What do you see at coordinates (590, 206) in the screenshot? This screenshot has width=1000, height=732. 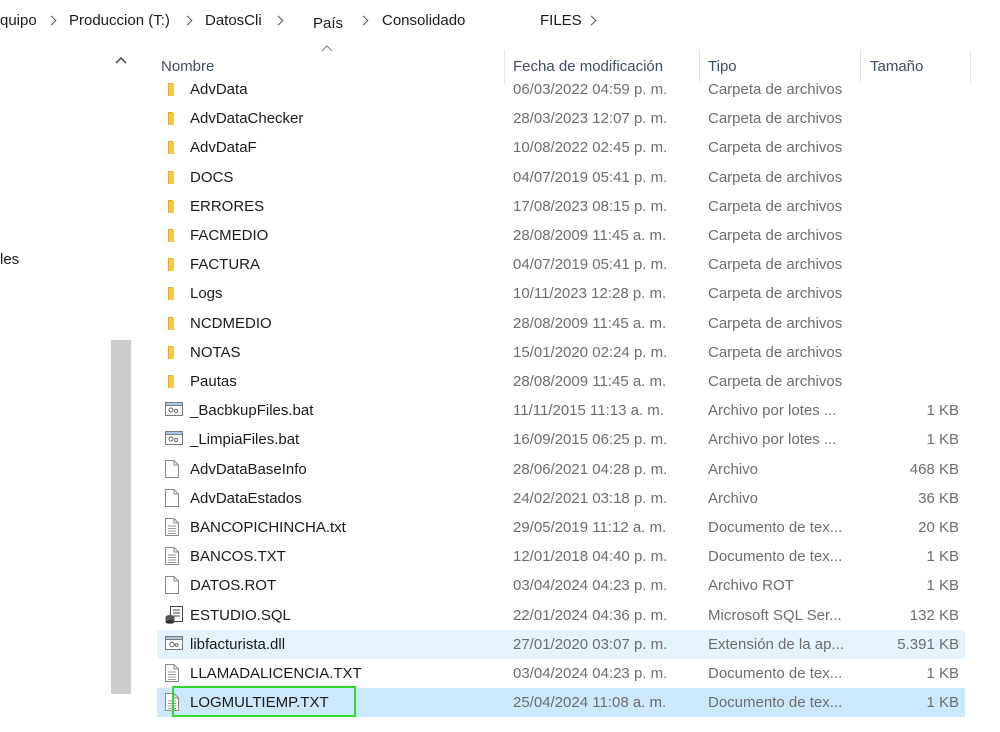 I see `file-modified-date: 17/08/2023 08:15 p. m.` at bounding box center [590, 206].